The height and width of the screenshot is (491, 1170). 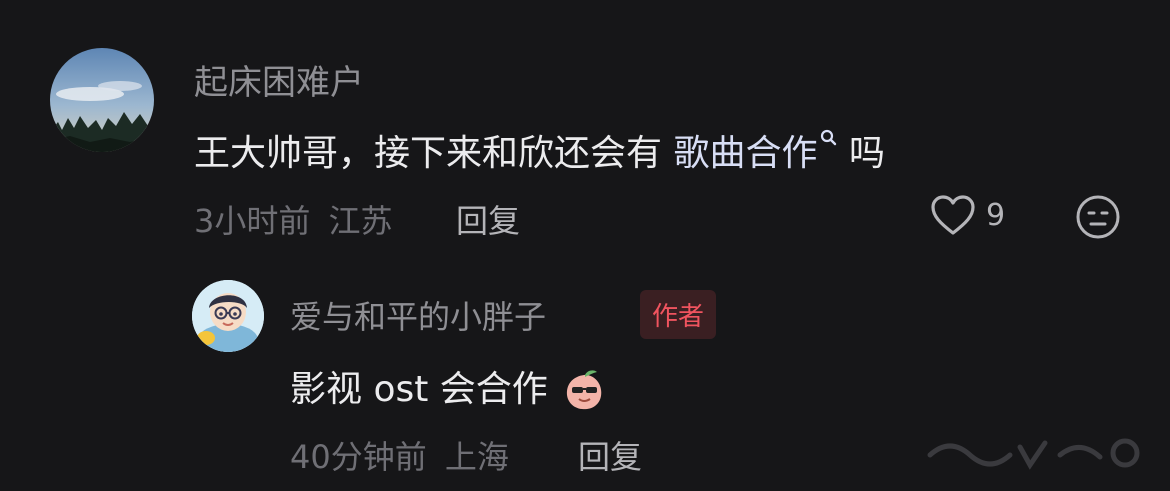 I want to click on peach-sunglasses-sticker, so click(x=584, y=390).